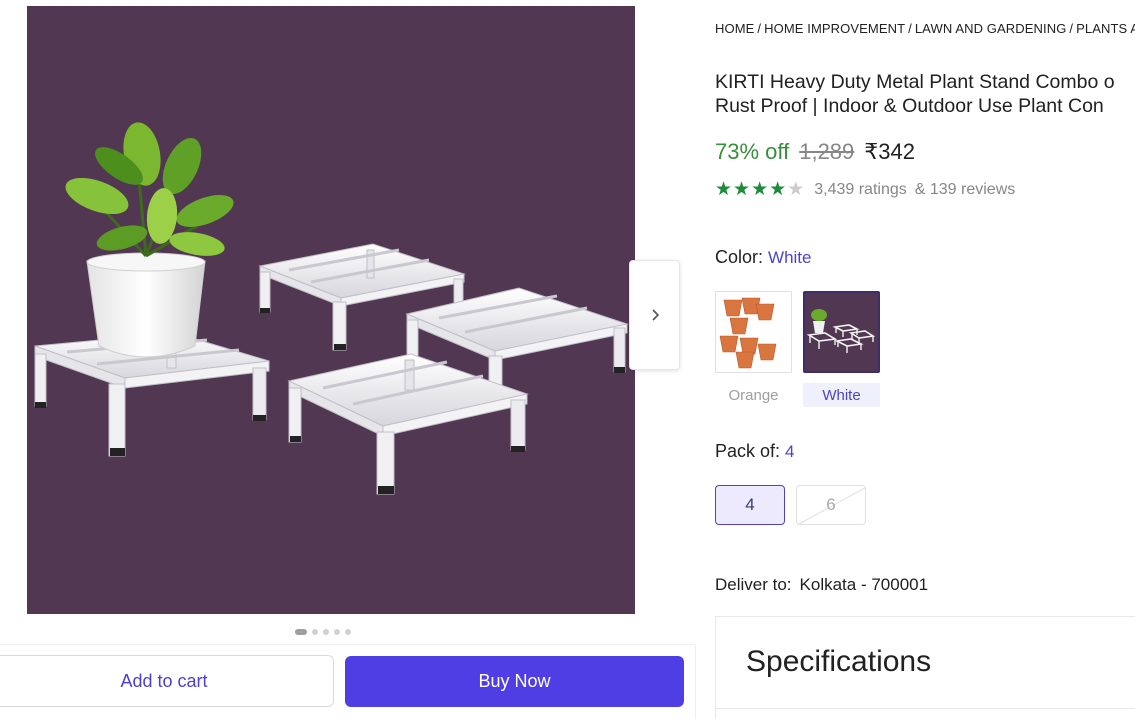  Describe the element at coordinates (753, 395) in the screenshot. I see `color-option-label: Orange` at that location.